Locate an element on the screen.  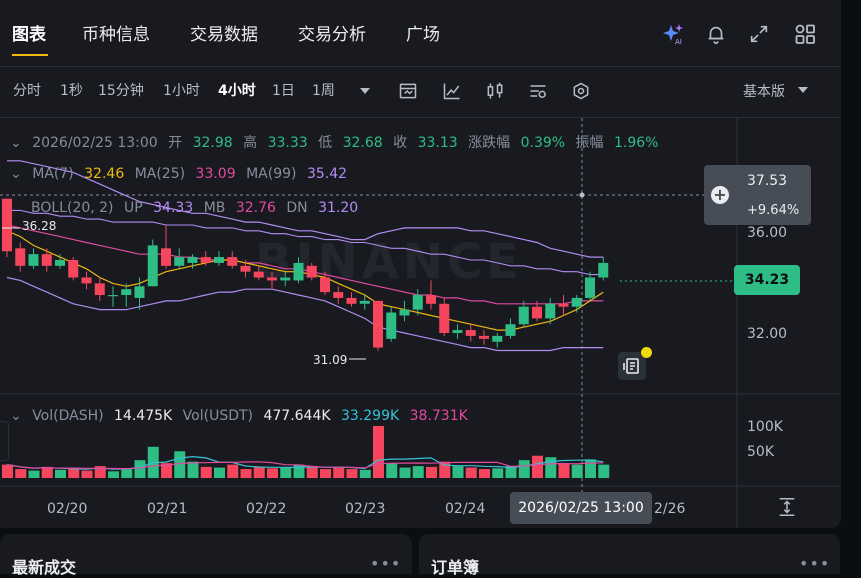
volume-axis-label: 100K is located at coordinates (765, 427).